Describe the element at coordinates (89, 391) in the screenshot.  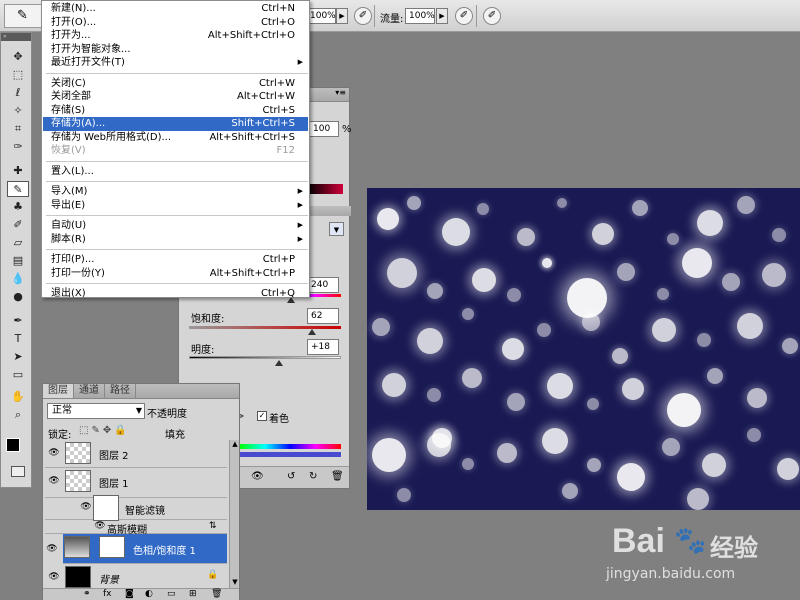
I see `tab-channels: 通道` at that location.